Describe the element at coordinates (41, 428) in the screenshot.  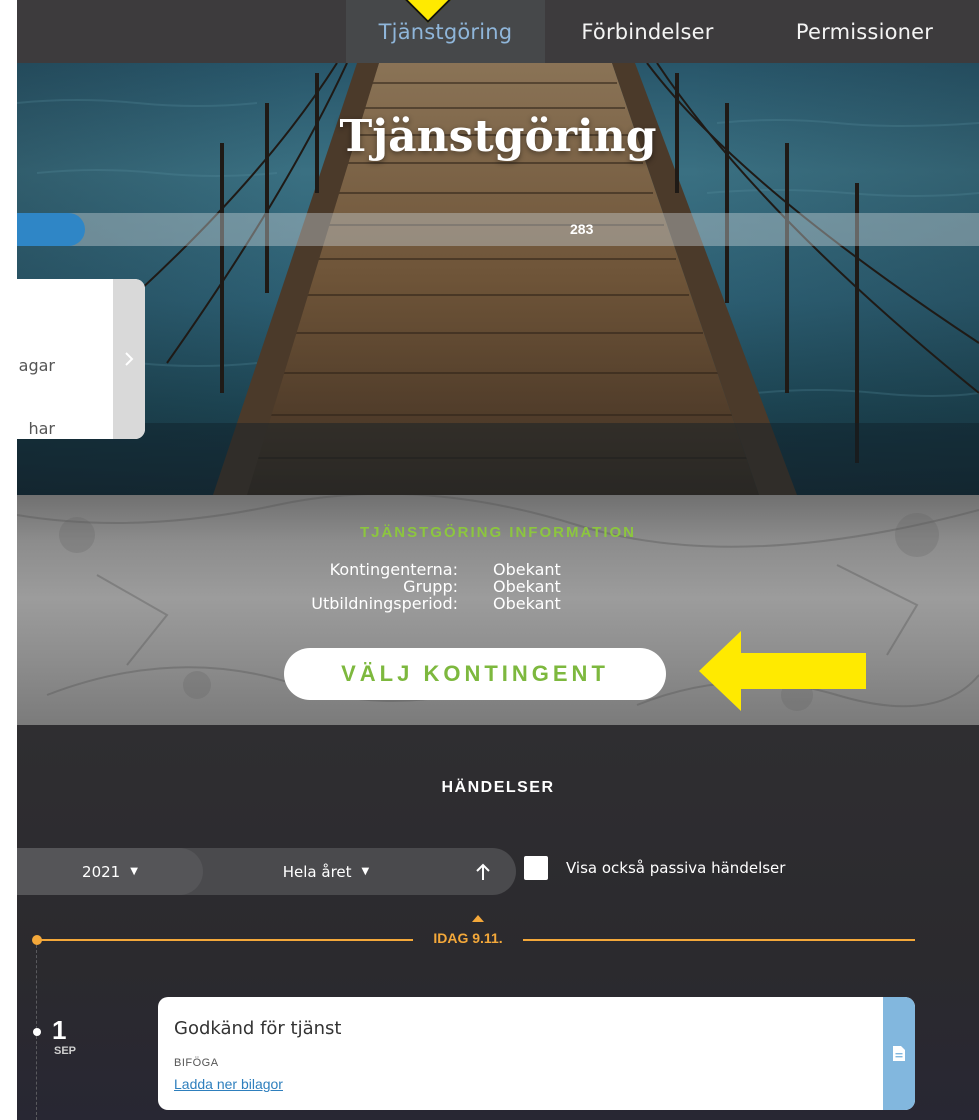
I see `days-info-line: har` at that location.